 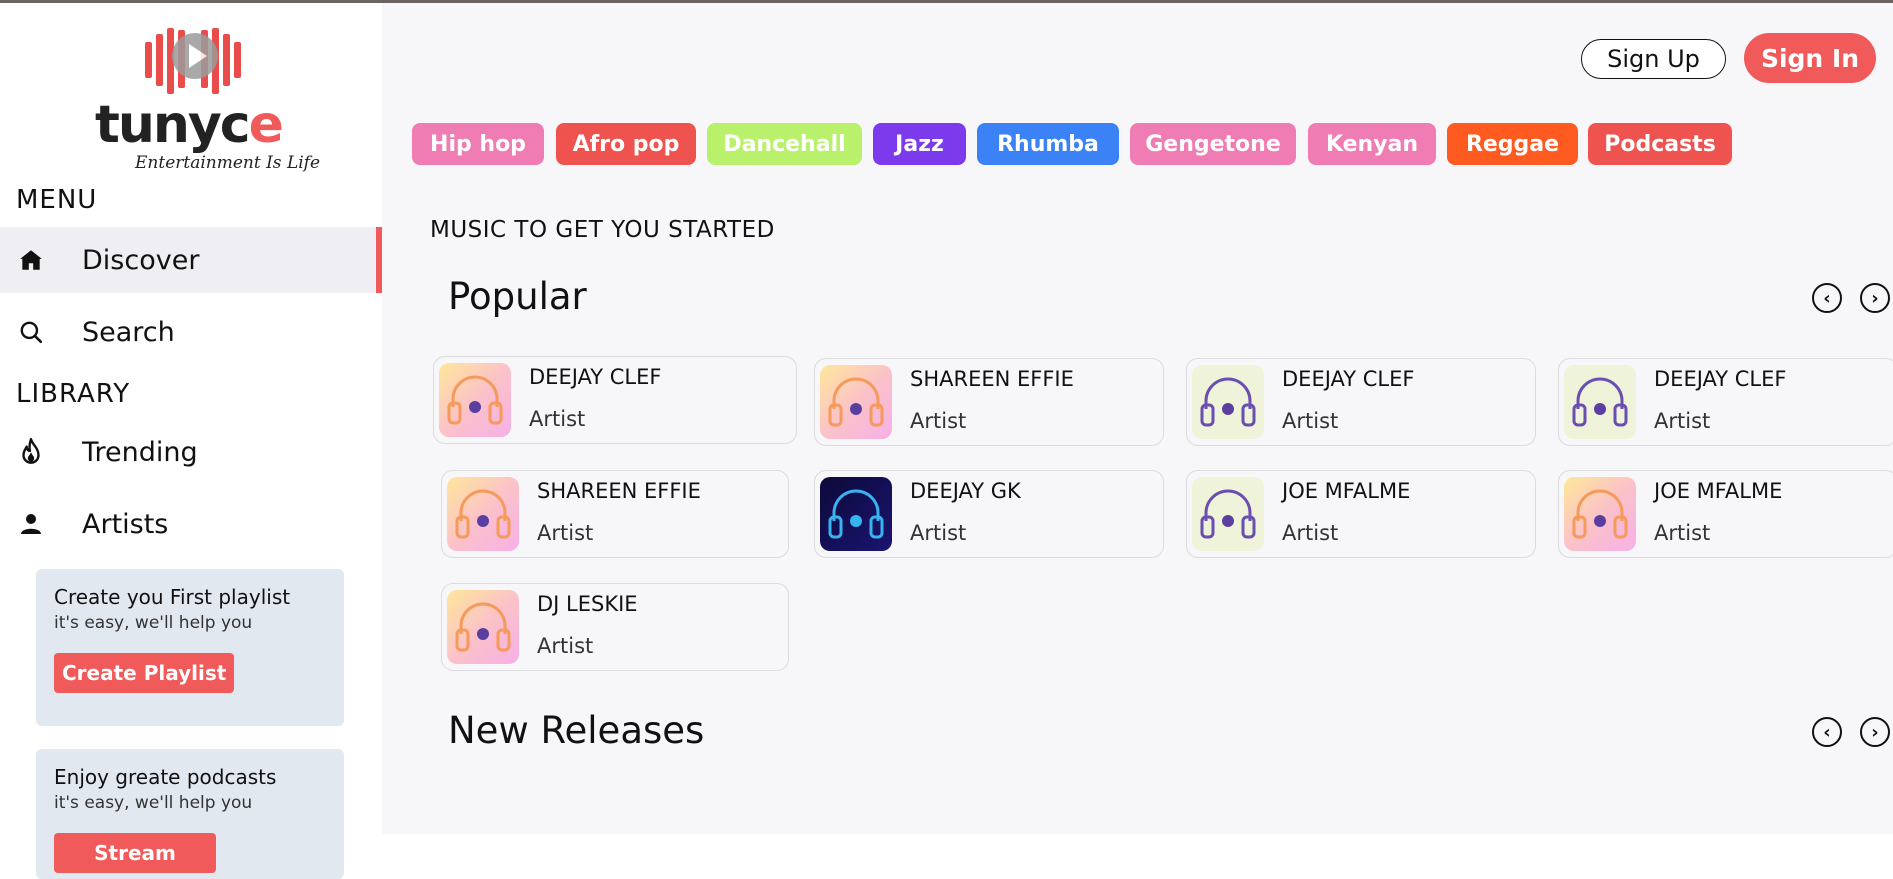 I want to click on logo-wordmark: tunyce, so click(x=189, y=125).